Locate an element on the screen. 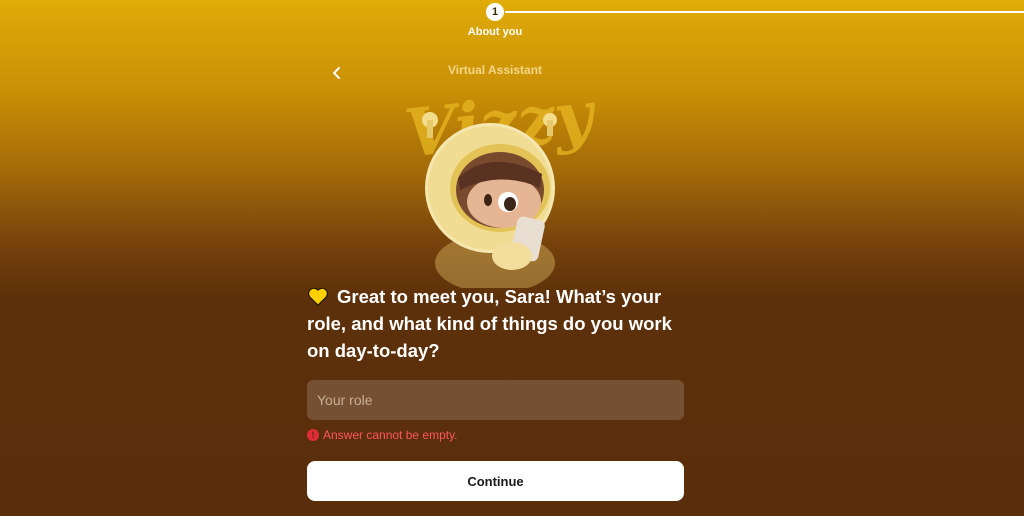 Image resolution: width=1024 pixels, height=516 pixels. step-label: About you is located at coordinates (495, 32).